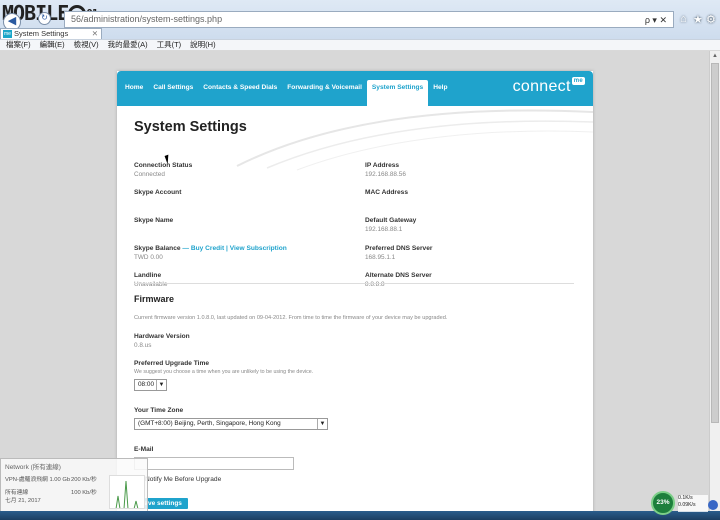 Image resolution: width=720 pixels, height=520 pixels. What do you see at coordinates (23, 501) in the screenshot?
I see `network-date: 七月 21, 2017` at bounding box center [23, 501].